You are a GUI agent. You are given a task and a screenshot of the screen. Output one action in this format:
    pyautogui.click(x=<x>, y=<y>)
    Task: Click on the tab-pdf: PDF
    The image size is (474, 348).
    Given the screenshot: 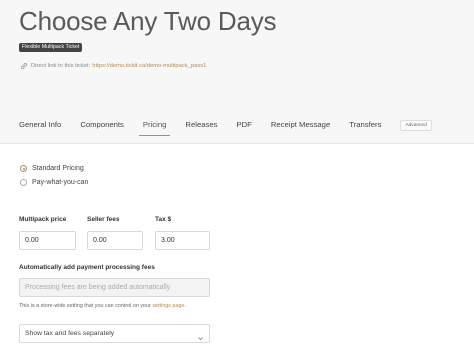 What is the action you would take?
    pyautogui.click(x=243, y=129)
    